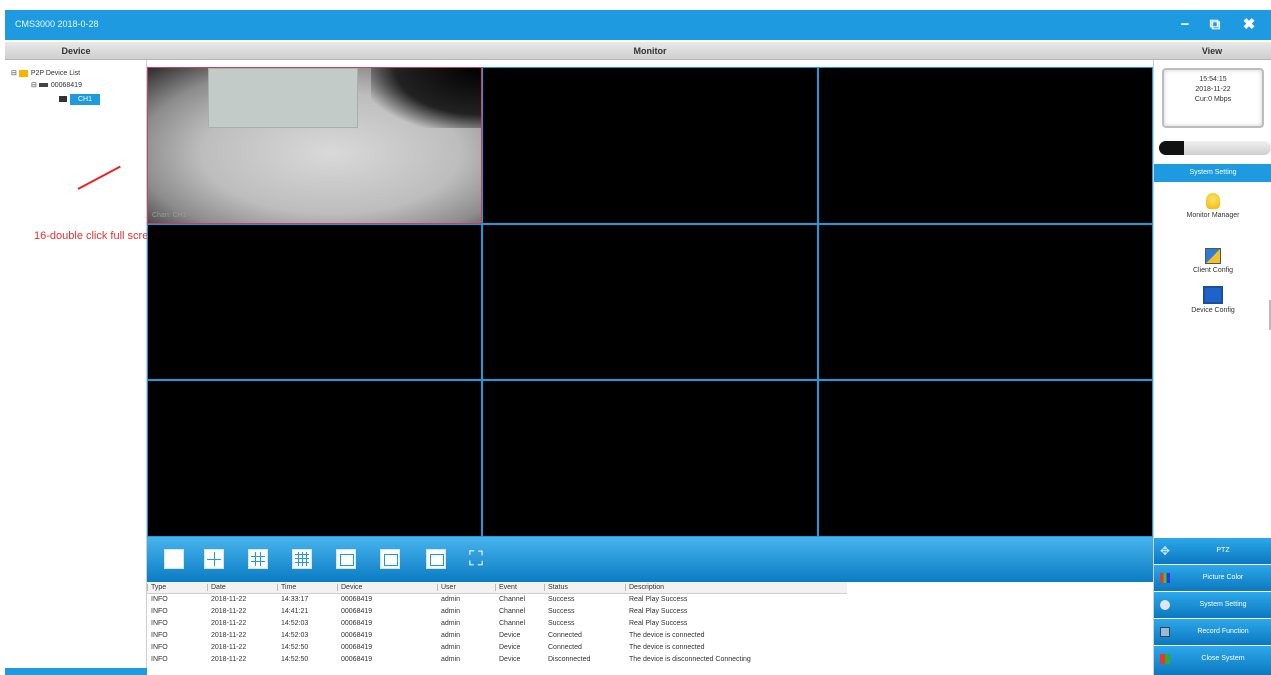 Image resolution: width=1271 pixels, height=675 pixels. I want to click on log-cell: The device is connected, so click(667, 635).